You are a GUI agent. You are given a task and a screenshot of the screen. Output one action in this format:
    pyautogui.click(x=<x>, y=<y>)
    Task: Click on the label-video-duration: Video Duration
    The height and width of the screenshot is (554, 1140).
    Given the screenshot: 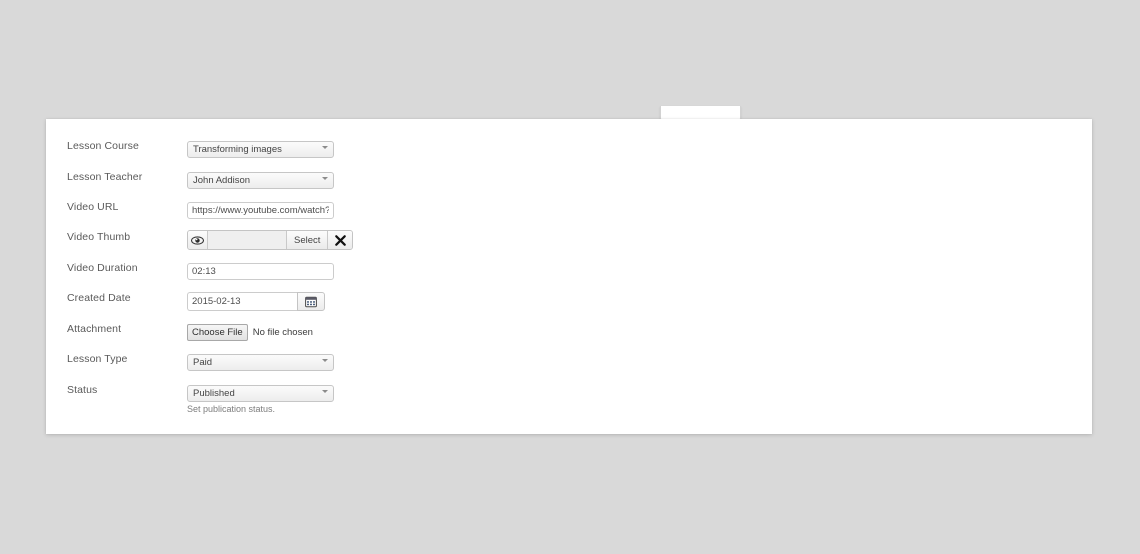 What is the action you would take?
    pyautogui.click(x=102, y=268)
    